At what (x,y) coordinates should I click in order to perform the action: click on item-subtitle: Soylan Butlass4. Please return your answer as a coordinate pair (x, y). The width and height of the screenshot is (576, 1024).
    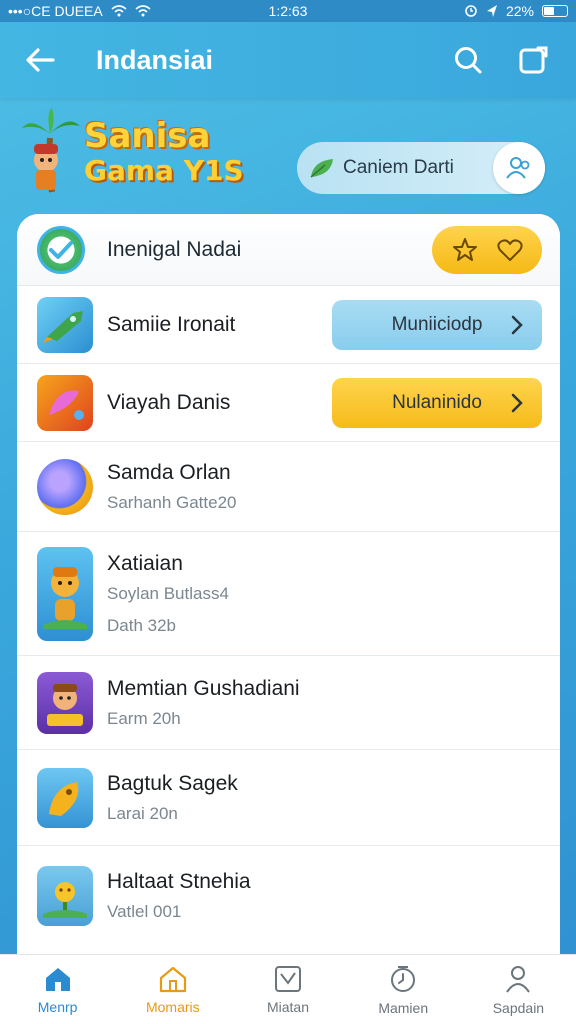
    Looking at the image, I should click on (168, 593).